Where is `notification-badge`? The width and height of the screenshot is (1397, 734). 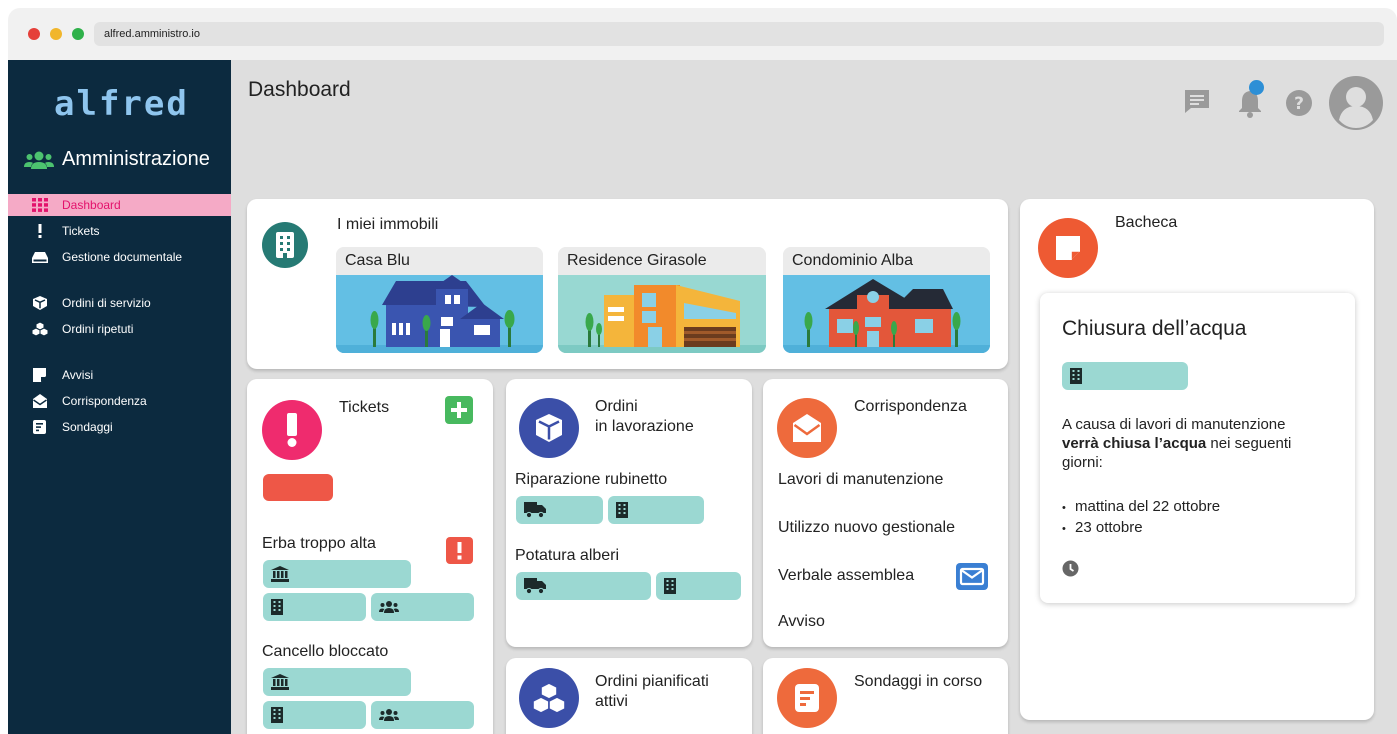
notification-badge is located at coordinates (1256, 87).